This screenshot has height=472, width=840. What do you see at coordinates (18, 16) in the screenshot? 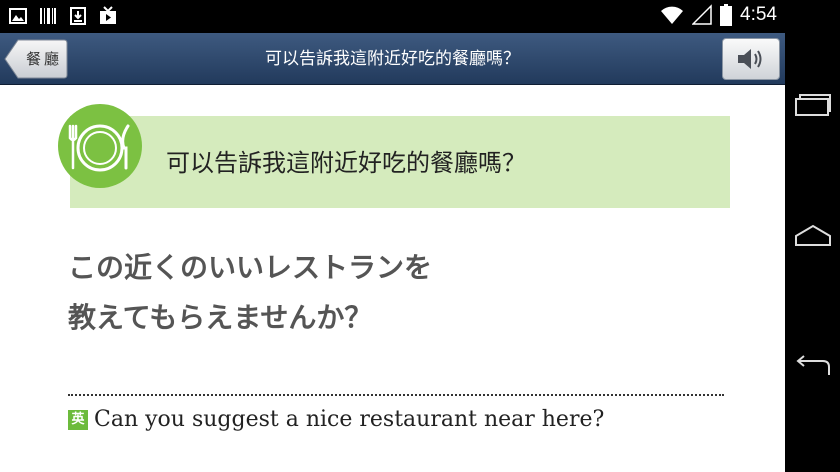
I see `gallery-icon` at bounding box center [18, 16].